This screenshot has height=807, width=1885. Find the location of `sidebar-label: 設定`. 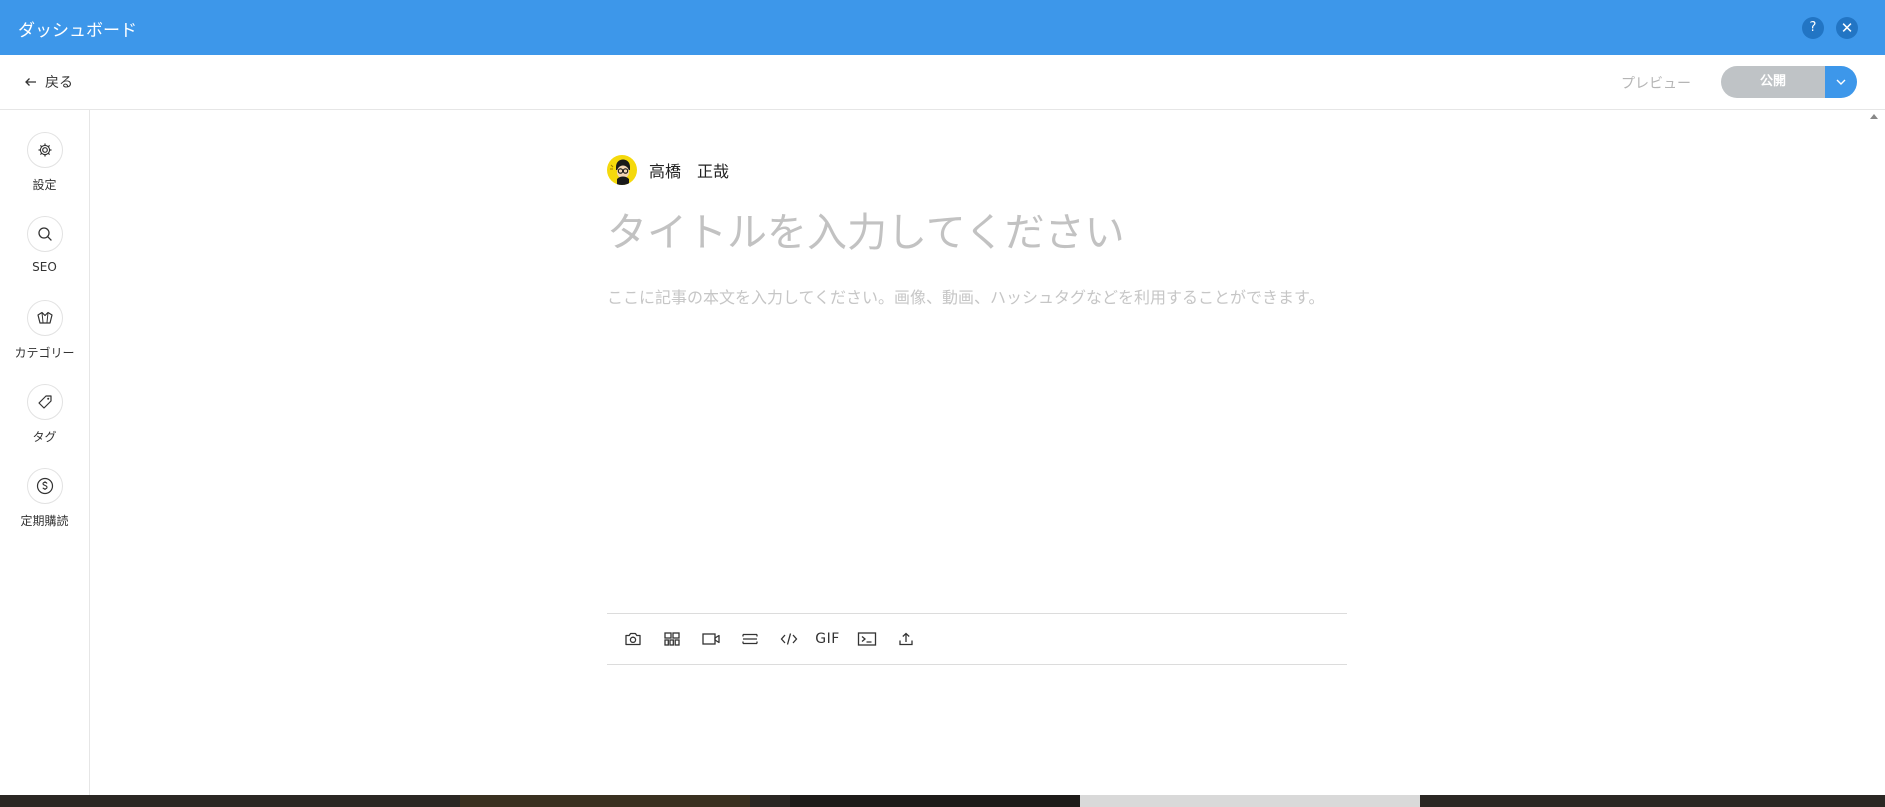

sidebar-label: 設定 is located at coordinates (44, 185).